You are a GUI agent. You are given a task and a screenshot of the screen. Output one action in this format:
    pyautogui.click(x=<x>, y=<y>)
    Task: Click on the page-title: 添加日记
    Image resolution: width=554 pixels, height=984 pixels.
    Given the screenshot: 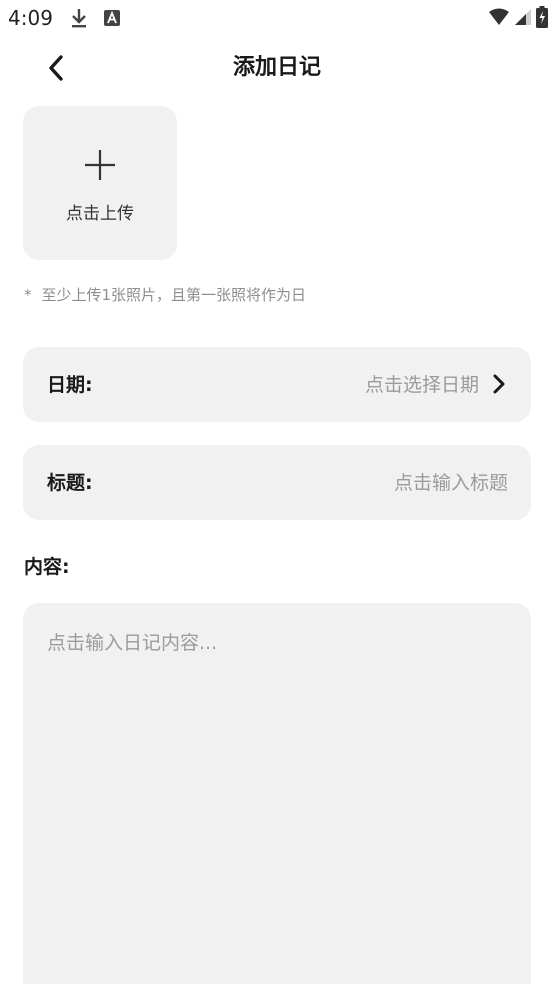 What is the action you would take?
    pyautogui.click(x=276, y=67)
    